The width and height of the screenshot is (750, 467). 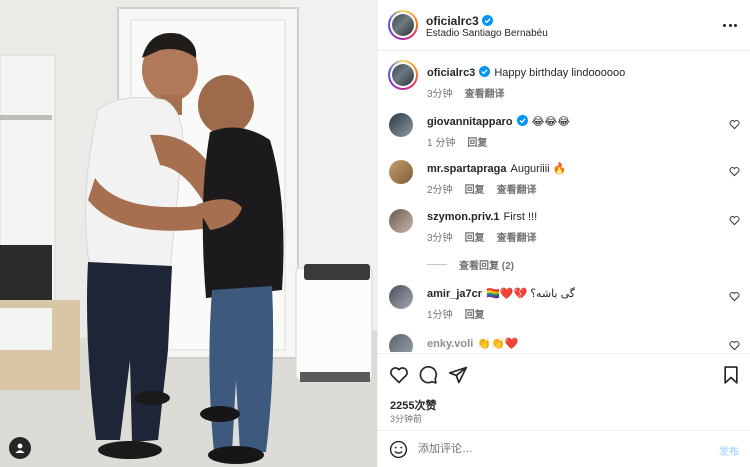 What do you see at coordinates (486, 266) in the screenshot?
I see `view-replies-label: 查看回复 (2)` at bounding box center [486, 266].